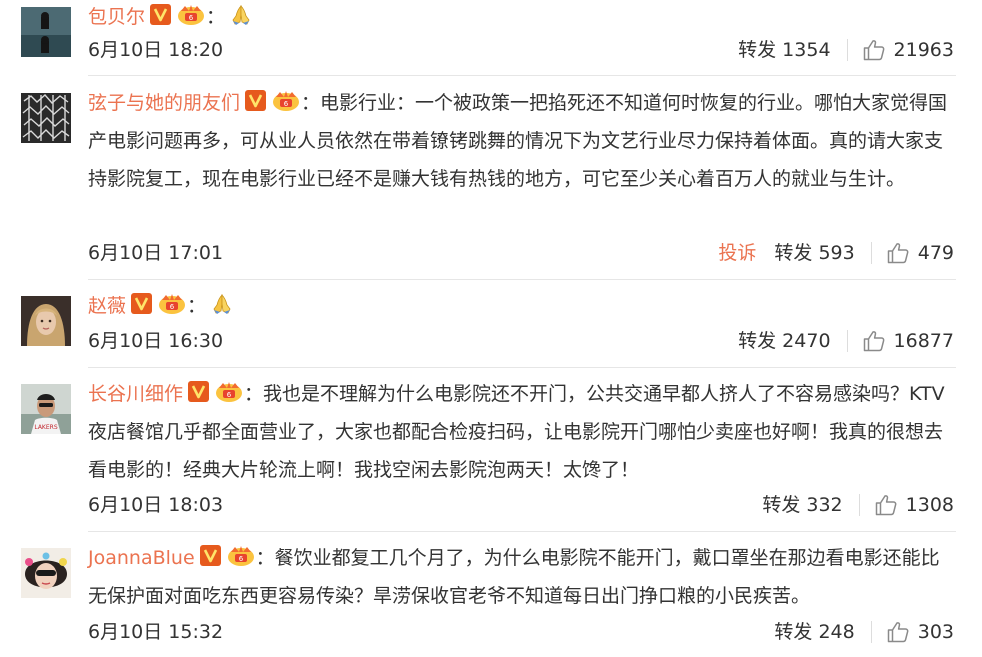 The image size is (982, 657). I want to click on like-button: 1308, so click(914, 505).